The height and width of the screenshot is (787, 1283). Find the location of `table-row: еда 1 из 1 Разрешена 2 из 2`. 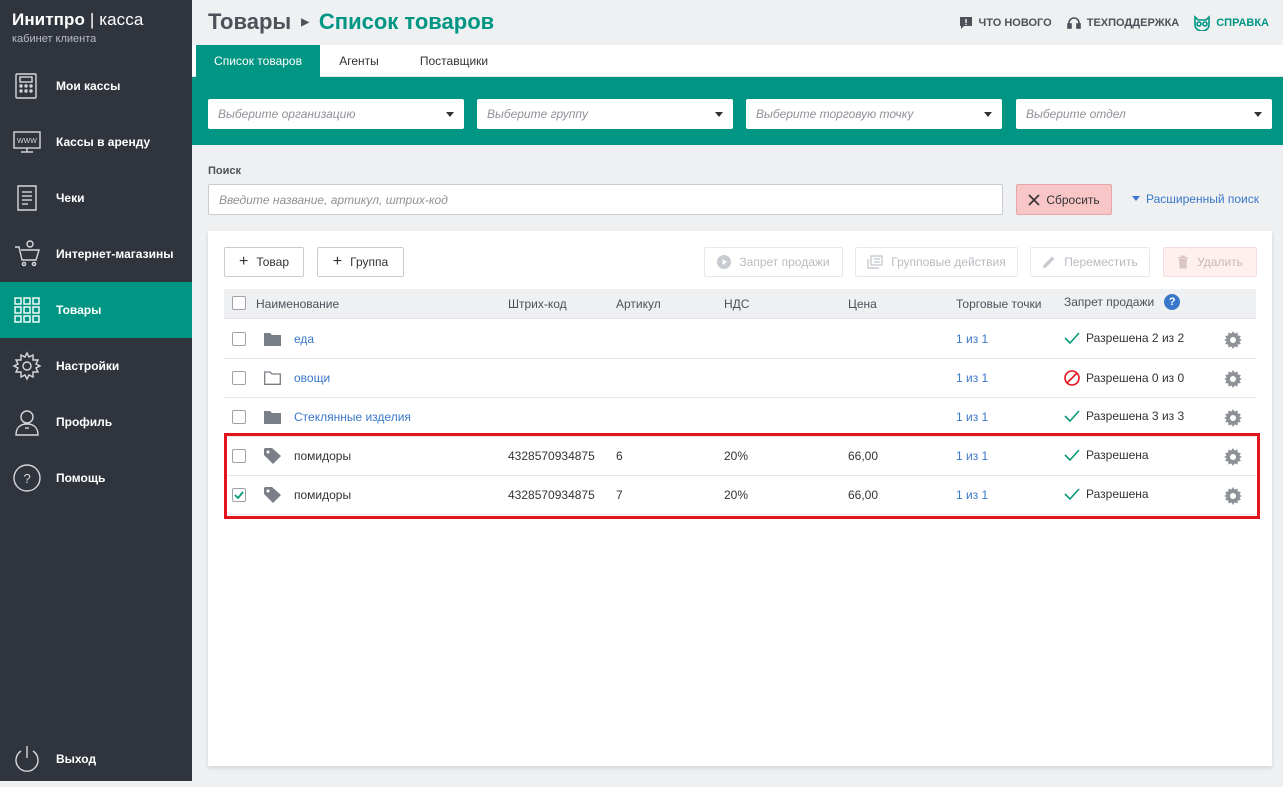

table-row: еда 1 из 1 Разрешена 2 из 2 is located at coordinates (740, 339).